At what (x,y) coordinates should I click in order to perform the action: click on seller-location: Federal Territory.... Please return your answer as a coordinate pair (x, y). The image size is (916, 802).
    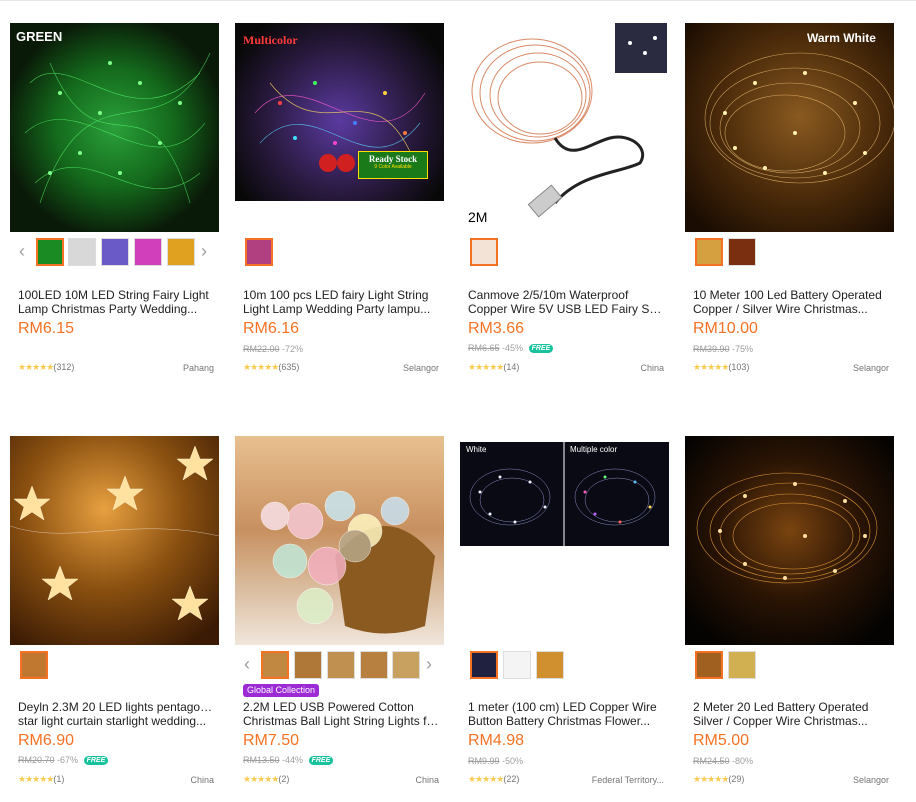
    Looking at the image, I should click on (627, 780).